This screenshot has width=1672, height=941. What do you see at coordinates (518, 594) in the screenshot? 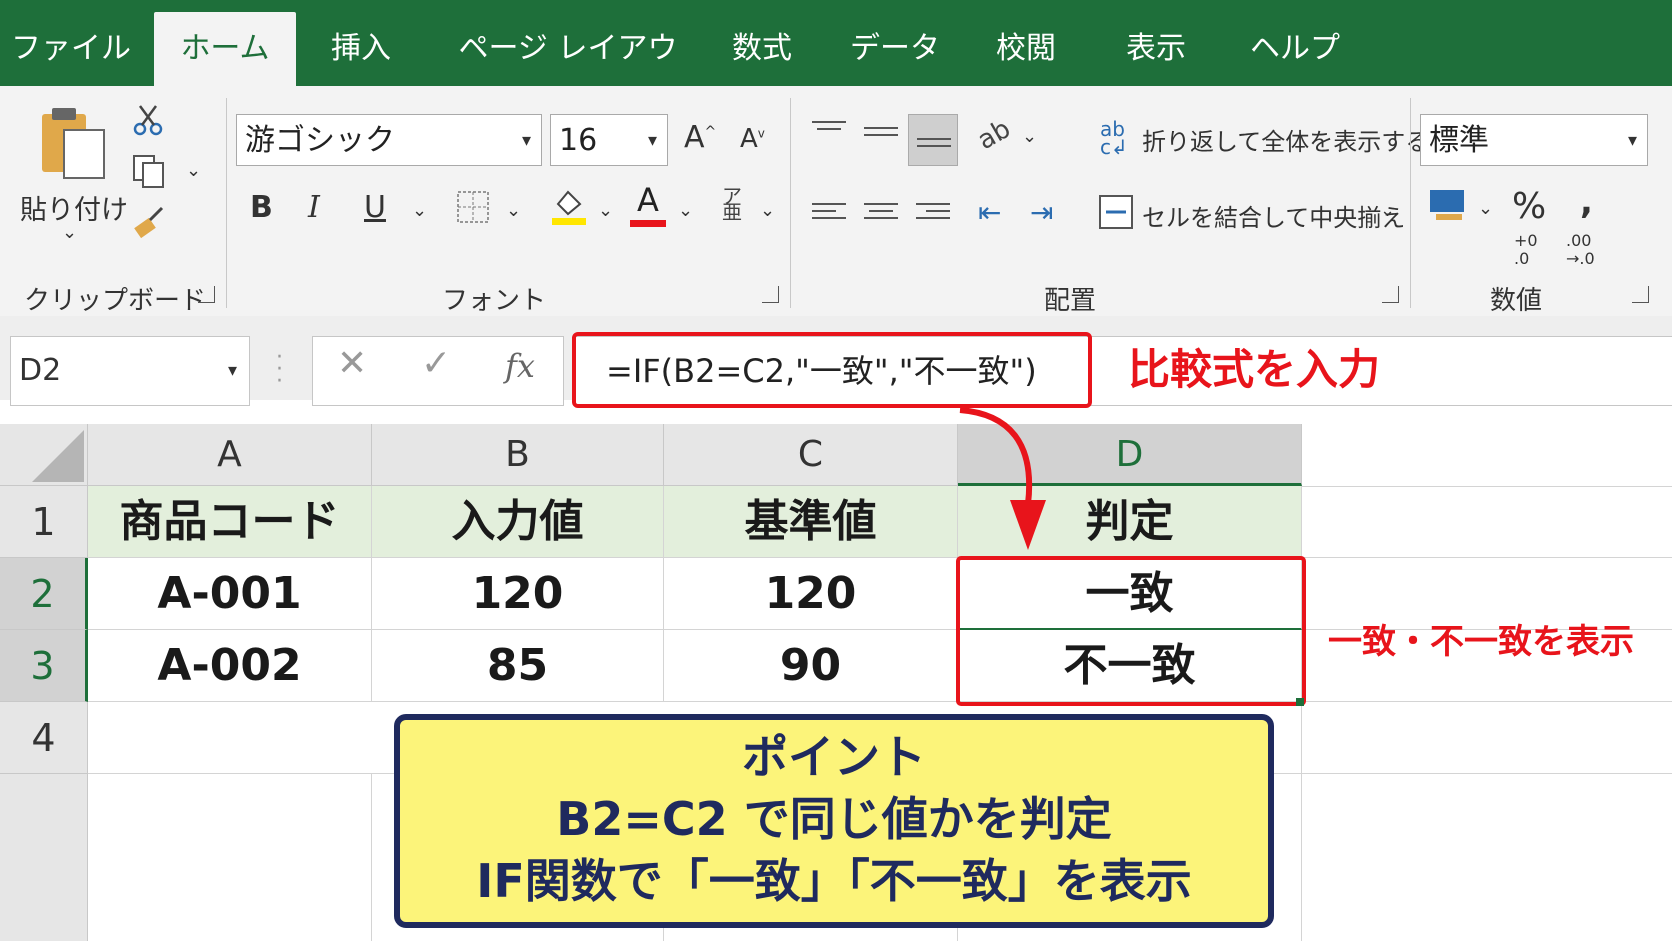
I see `cell-b2: 120` at bounding box center [518, 594].